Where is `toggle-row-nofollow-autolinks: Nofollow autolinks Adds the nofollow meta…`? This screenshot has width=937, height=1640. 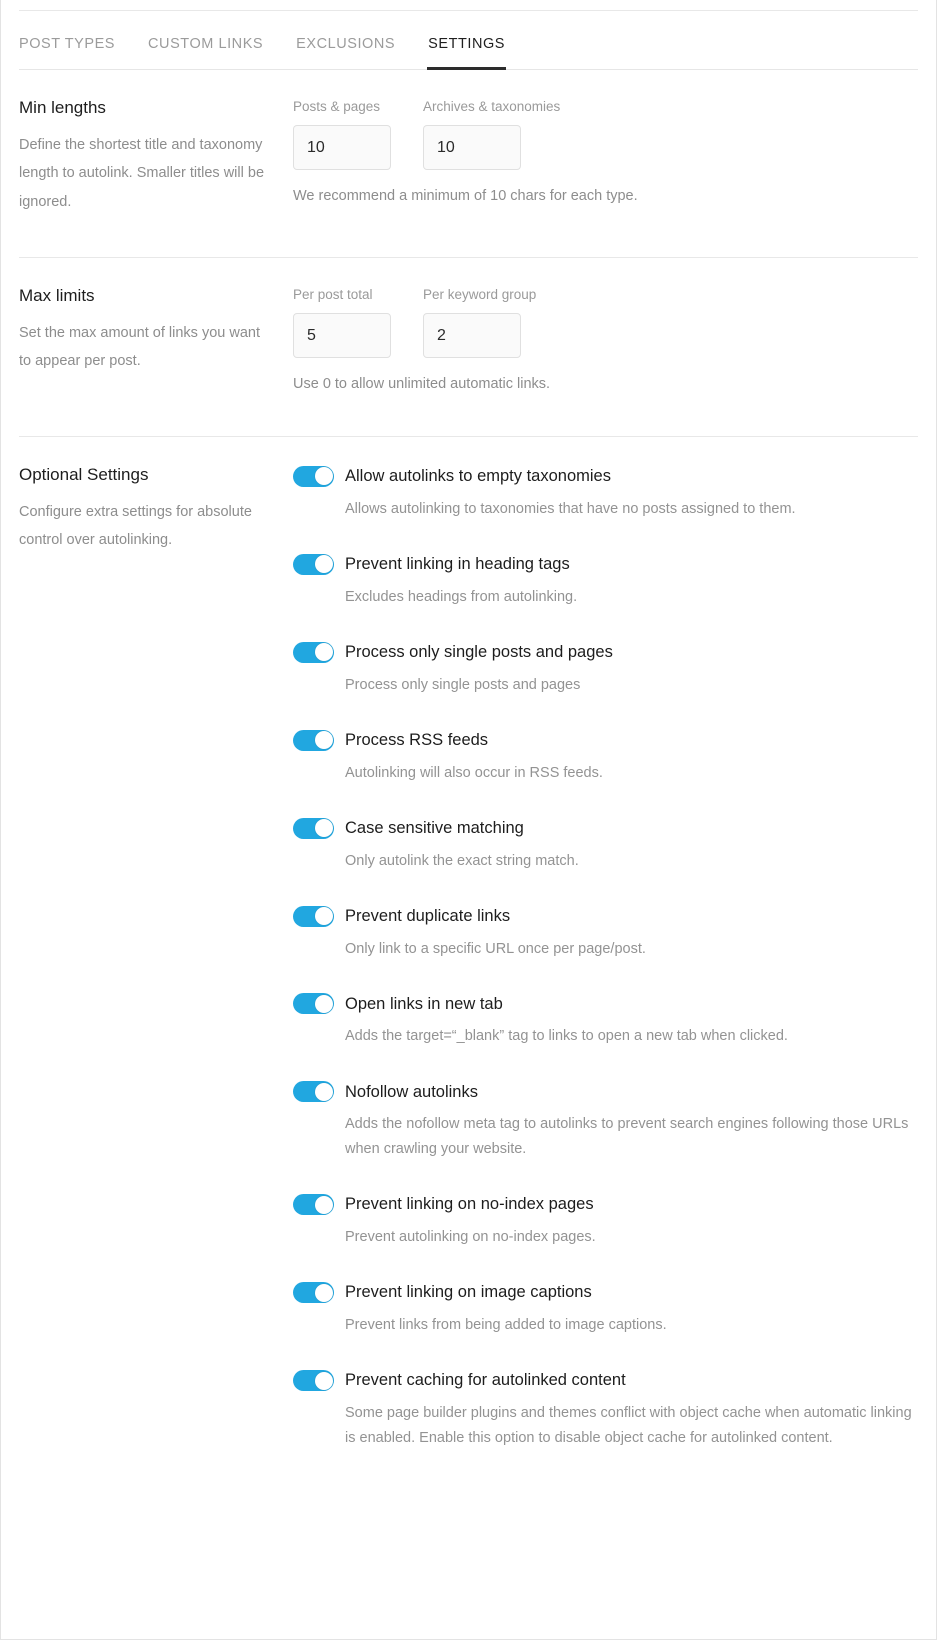 toggle-row-nofollow-autolinks: Nofollow autolinks Adds the nofollow meta… is located at coordinates (605, 1121).